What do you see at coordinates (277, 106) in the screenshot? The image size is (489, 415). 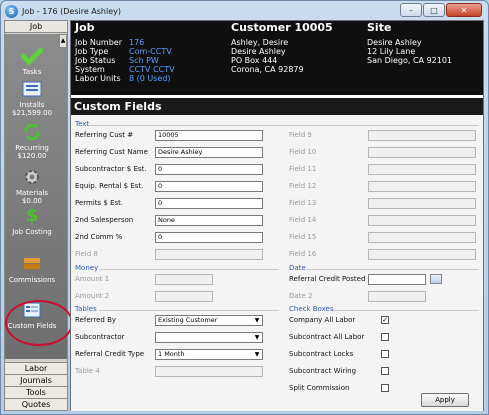 I see `custom-fields-title: Custom Fields` at bounding box center [277, 106].